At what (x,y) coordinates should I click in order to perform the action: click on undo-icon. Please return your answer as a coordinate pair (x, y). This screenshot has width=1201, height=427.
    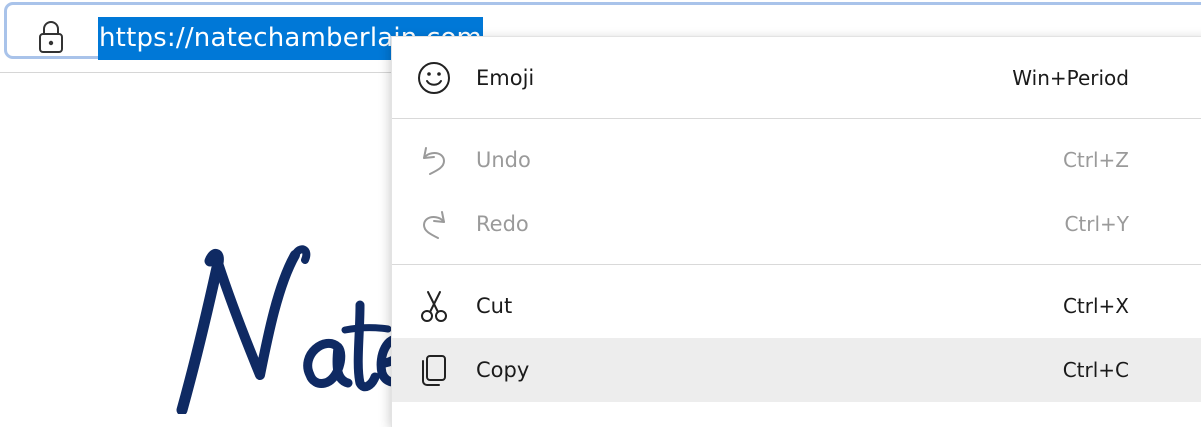
    Looking at the image, I should click on (434, 161).